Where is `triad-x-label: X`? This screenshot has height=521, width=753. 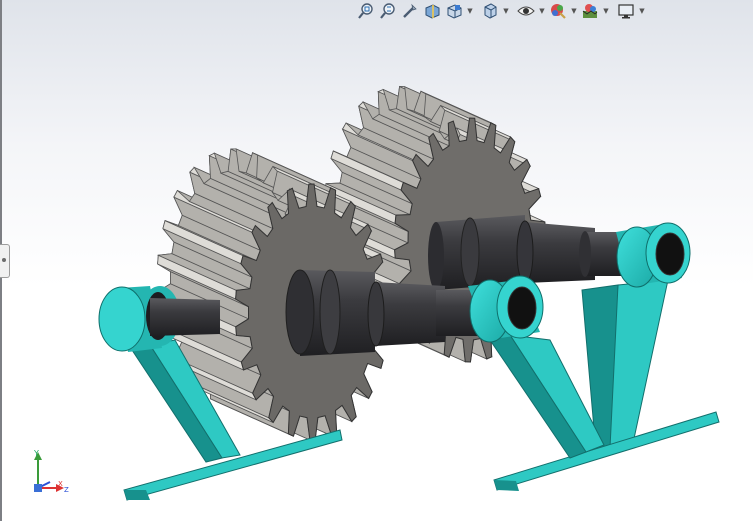
triad-x-label: X is located at coordinates (60, 484).